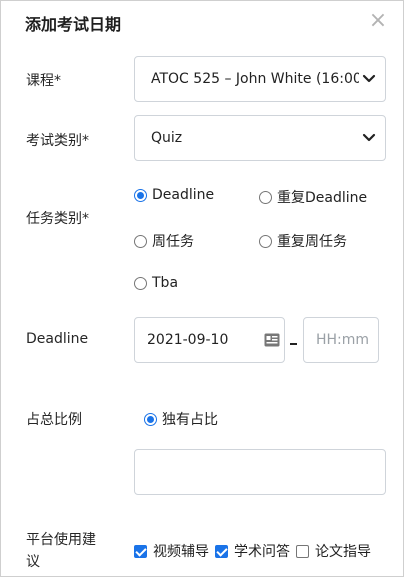  Describe the element at coordinates (181, 552) in the screenshot. I see `checkbox-label: 视频辅导` at that location.